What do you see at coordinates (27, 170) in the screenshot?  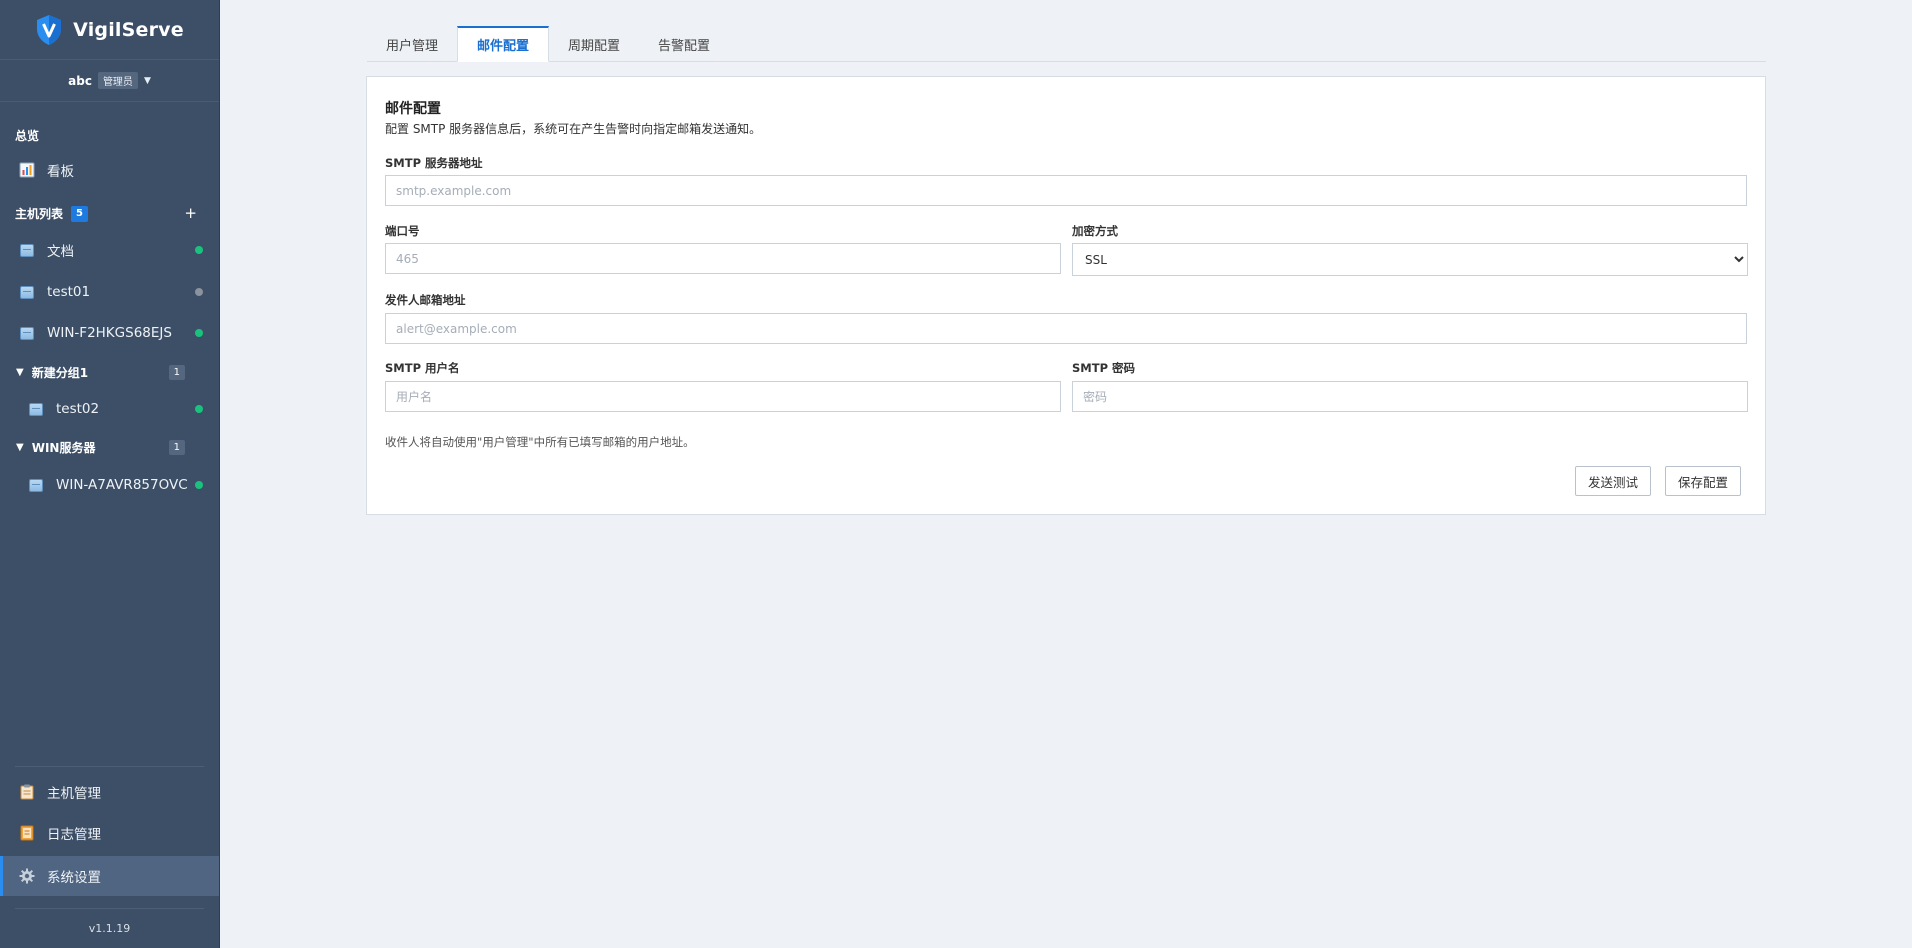 I see `chart-icon` at bounding box center [27, 170].